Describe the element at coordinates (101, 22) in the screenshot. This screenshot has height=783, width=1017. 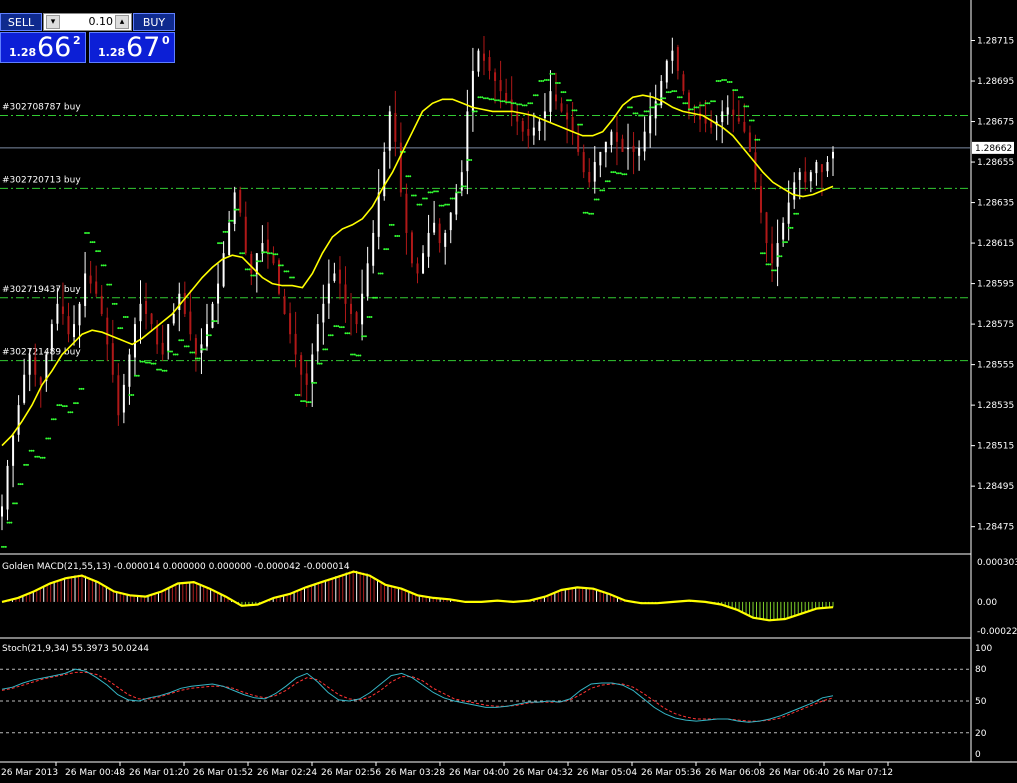
I see `lot-size-value: 0.10` at that location.